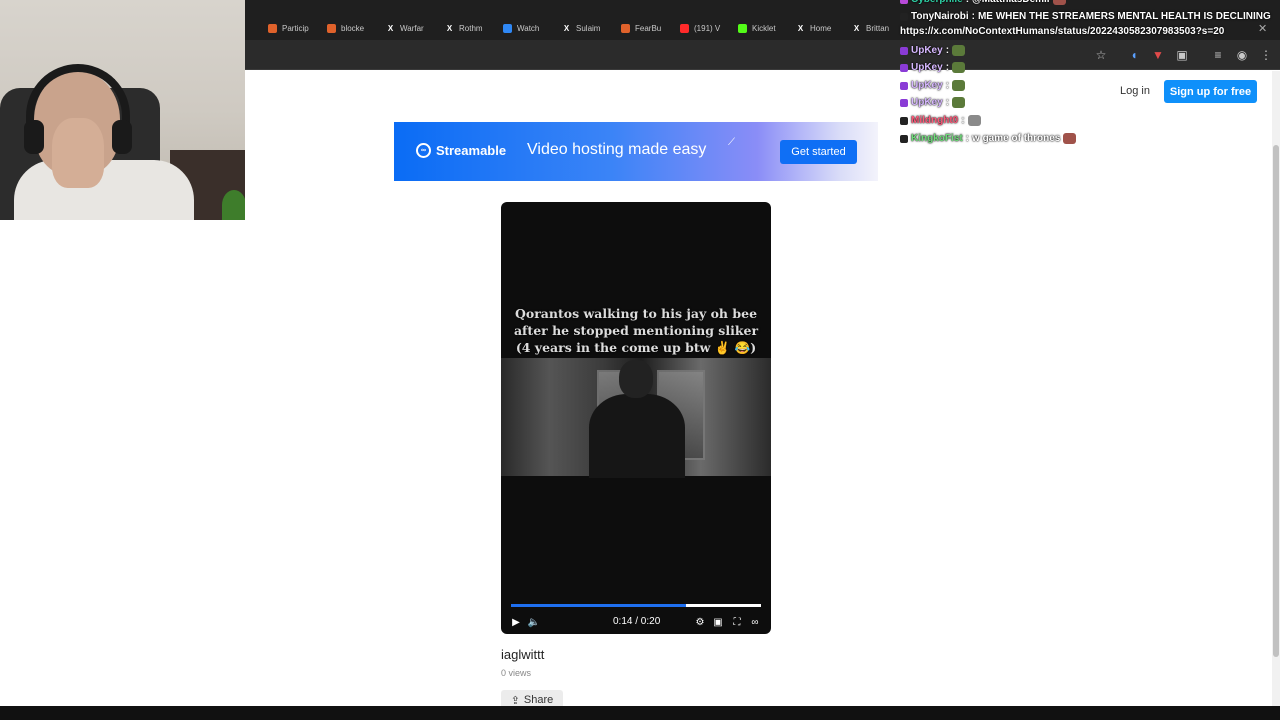 The height and width of the screenshot is (720, 1280). What do you see at coordinates (617, 149) in the screenshot?
I see `banner-tagline: Video hosting made easy` at bounding box center [617, 149].